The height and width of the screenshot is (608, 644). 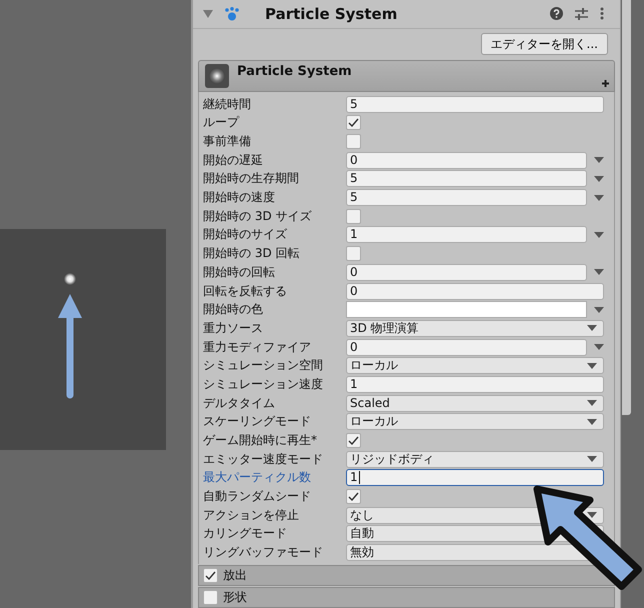 What do you see at coordinates (475, 459) in the screenshot?
I see `dropdown: リジッドボディ` at bounding box center [475, 459].